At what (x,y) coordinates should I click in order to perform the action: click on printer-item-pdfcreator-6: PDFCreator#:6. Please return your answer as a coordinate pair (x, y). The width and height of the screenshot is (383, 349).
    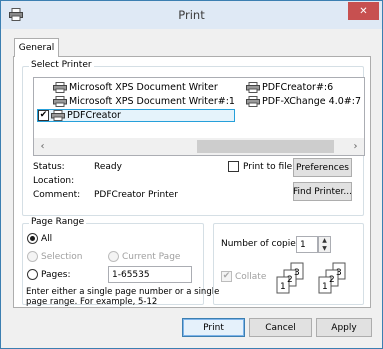
    Looking at the image, I should click on (289, 87).